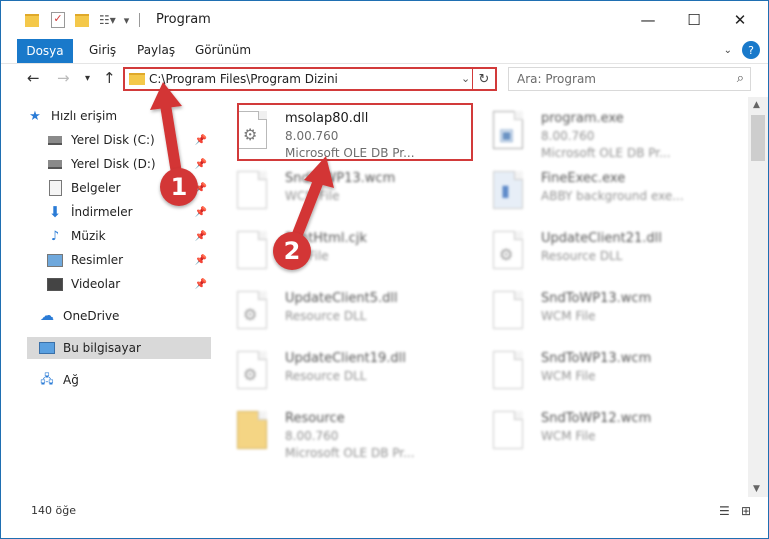 This screenshot has width=769, height=539. Describe the element at coordinates (96, 284) in the screenshot. I see `sidebar-item-label: Videolar` at that location.